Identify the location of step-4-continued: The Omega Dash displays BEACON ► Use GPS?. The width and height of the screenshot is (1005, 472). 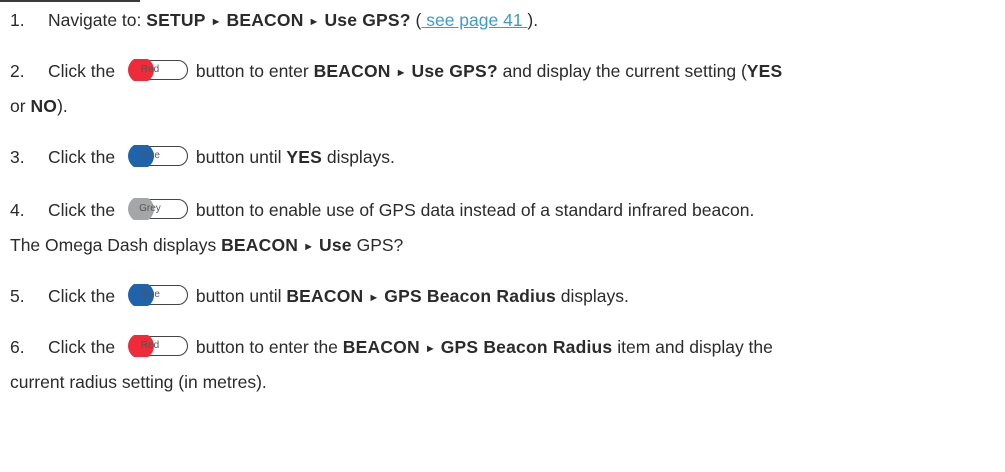
(206, 246).